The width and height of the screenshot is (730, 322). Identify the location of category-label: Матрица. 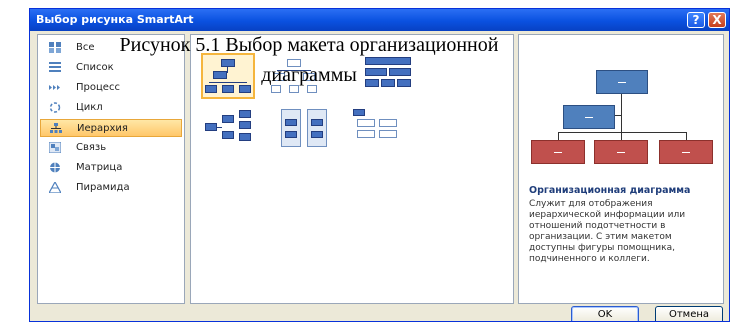
(99, 167).